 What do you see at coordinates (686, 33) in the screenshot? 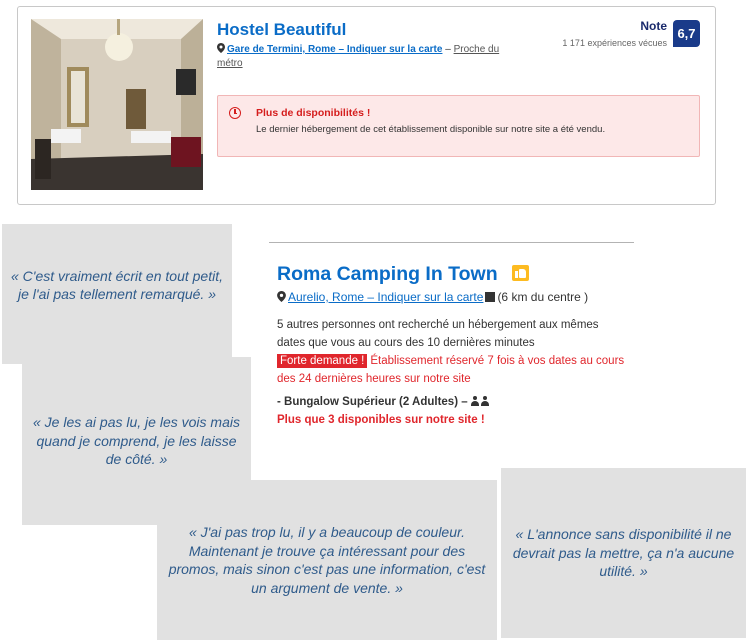
I see `rating-score-badge: 6,7` at bounding box center [686, 33].